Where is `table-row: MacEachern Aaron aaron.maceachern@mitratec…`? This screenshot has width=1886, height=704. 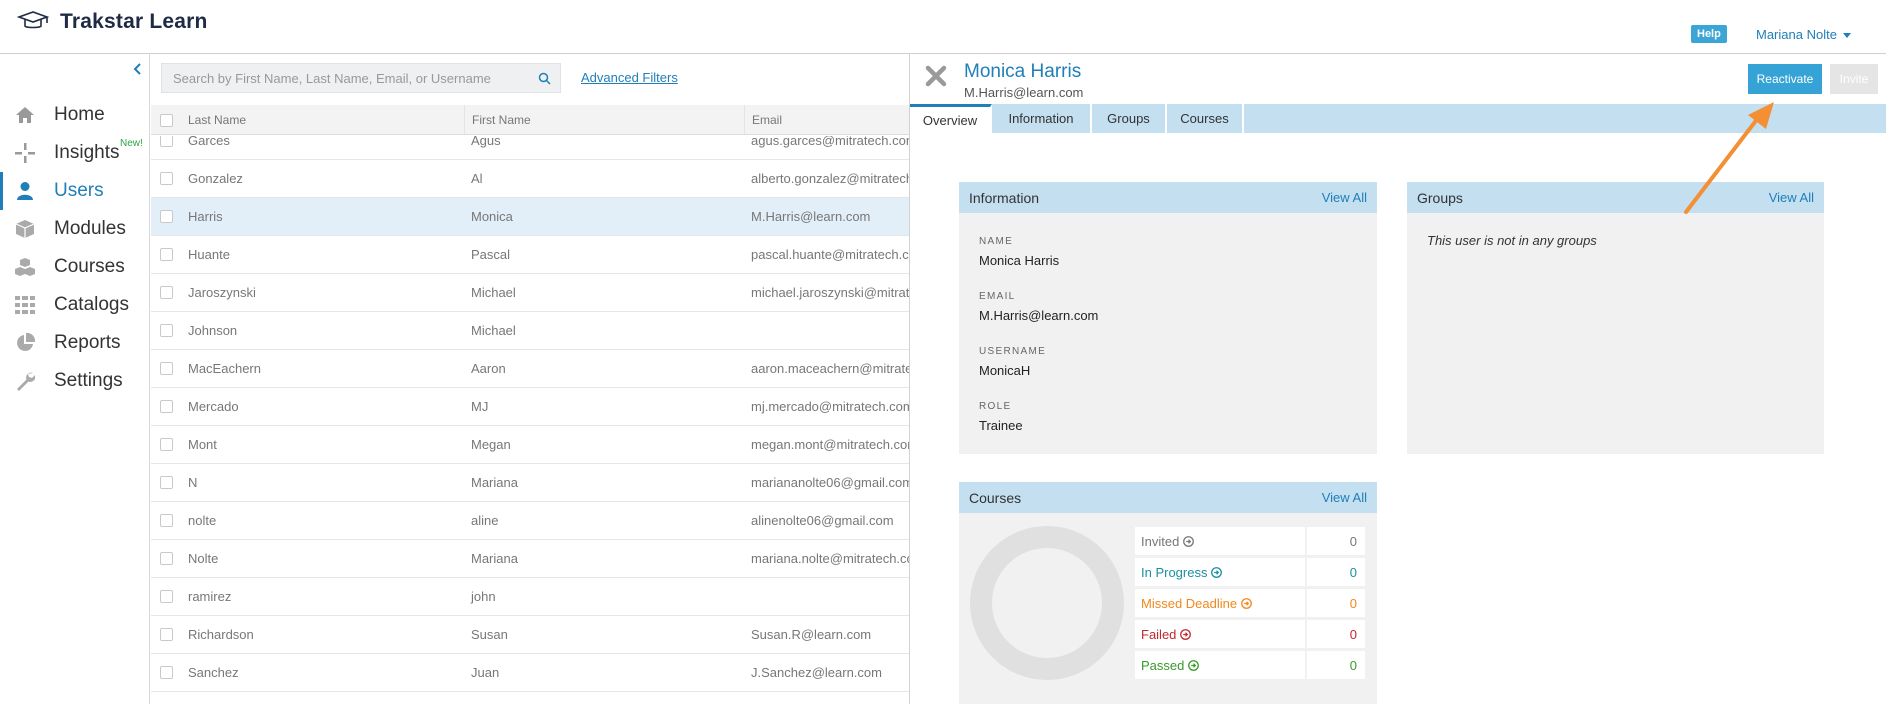 table-row: MacEachern Aaron aaron.maceachern@mitratec… is located at coordinates (530, 369).